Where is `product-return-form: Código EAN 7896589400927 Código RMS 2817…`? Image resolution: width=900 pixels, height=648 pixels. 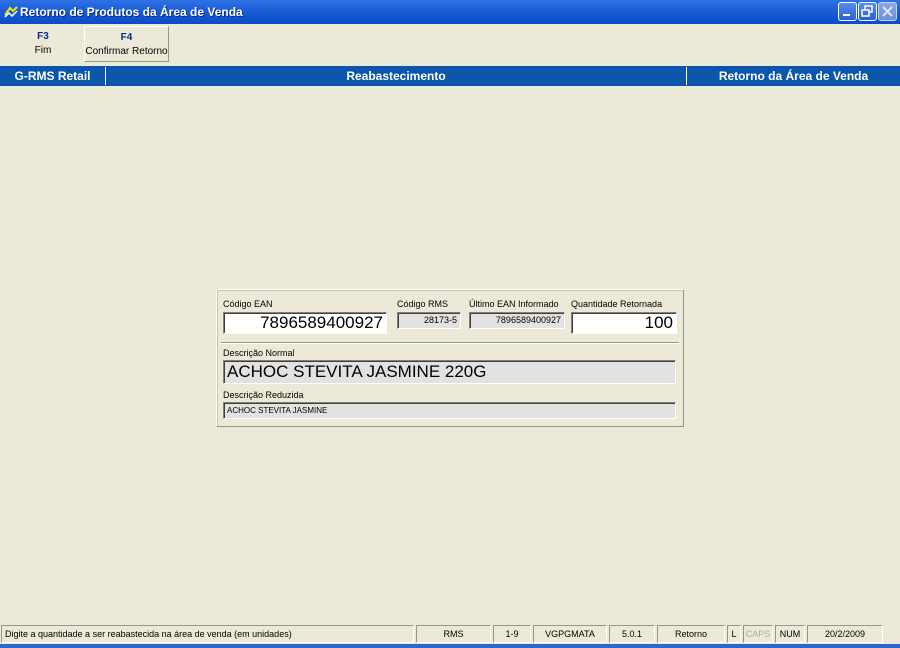
product-return-form: Código EAN 7896589400927 Código RMS 2817… is located at coordinates (450, 358).